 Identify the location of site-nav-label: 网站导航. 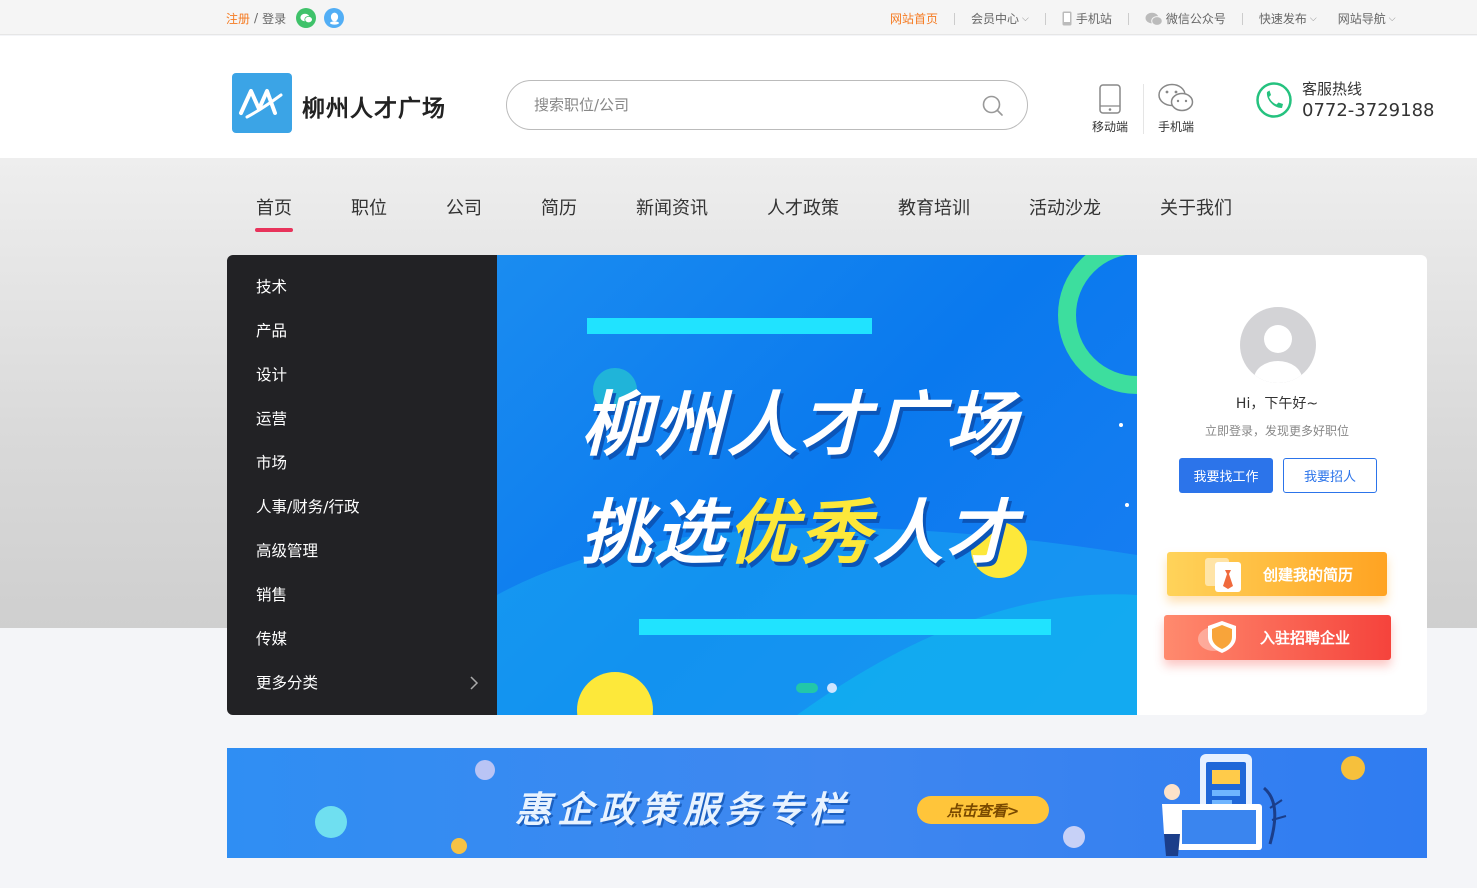
(1361, 19).